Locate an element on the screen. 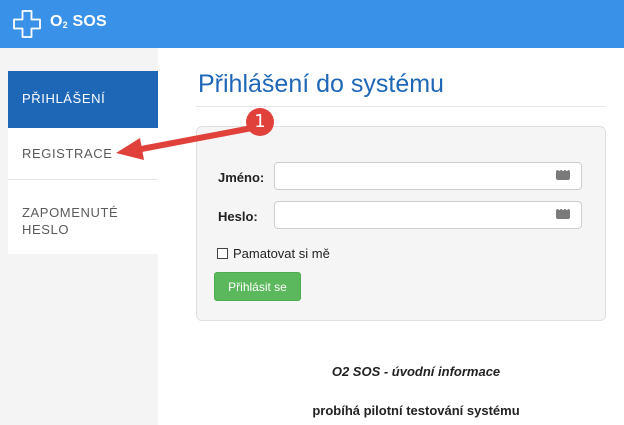 The width and height of the screenshot is (624, 425). login-button: Přihlásit se is located at coordinates (257, 286).